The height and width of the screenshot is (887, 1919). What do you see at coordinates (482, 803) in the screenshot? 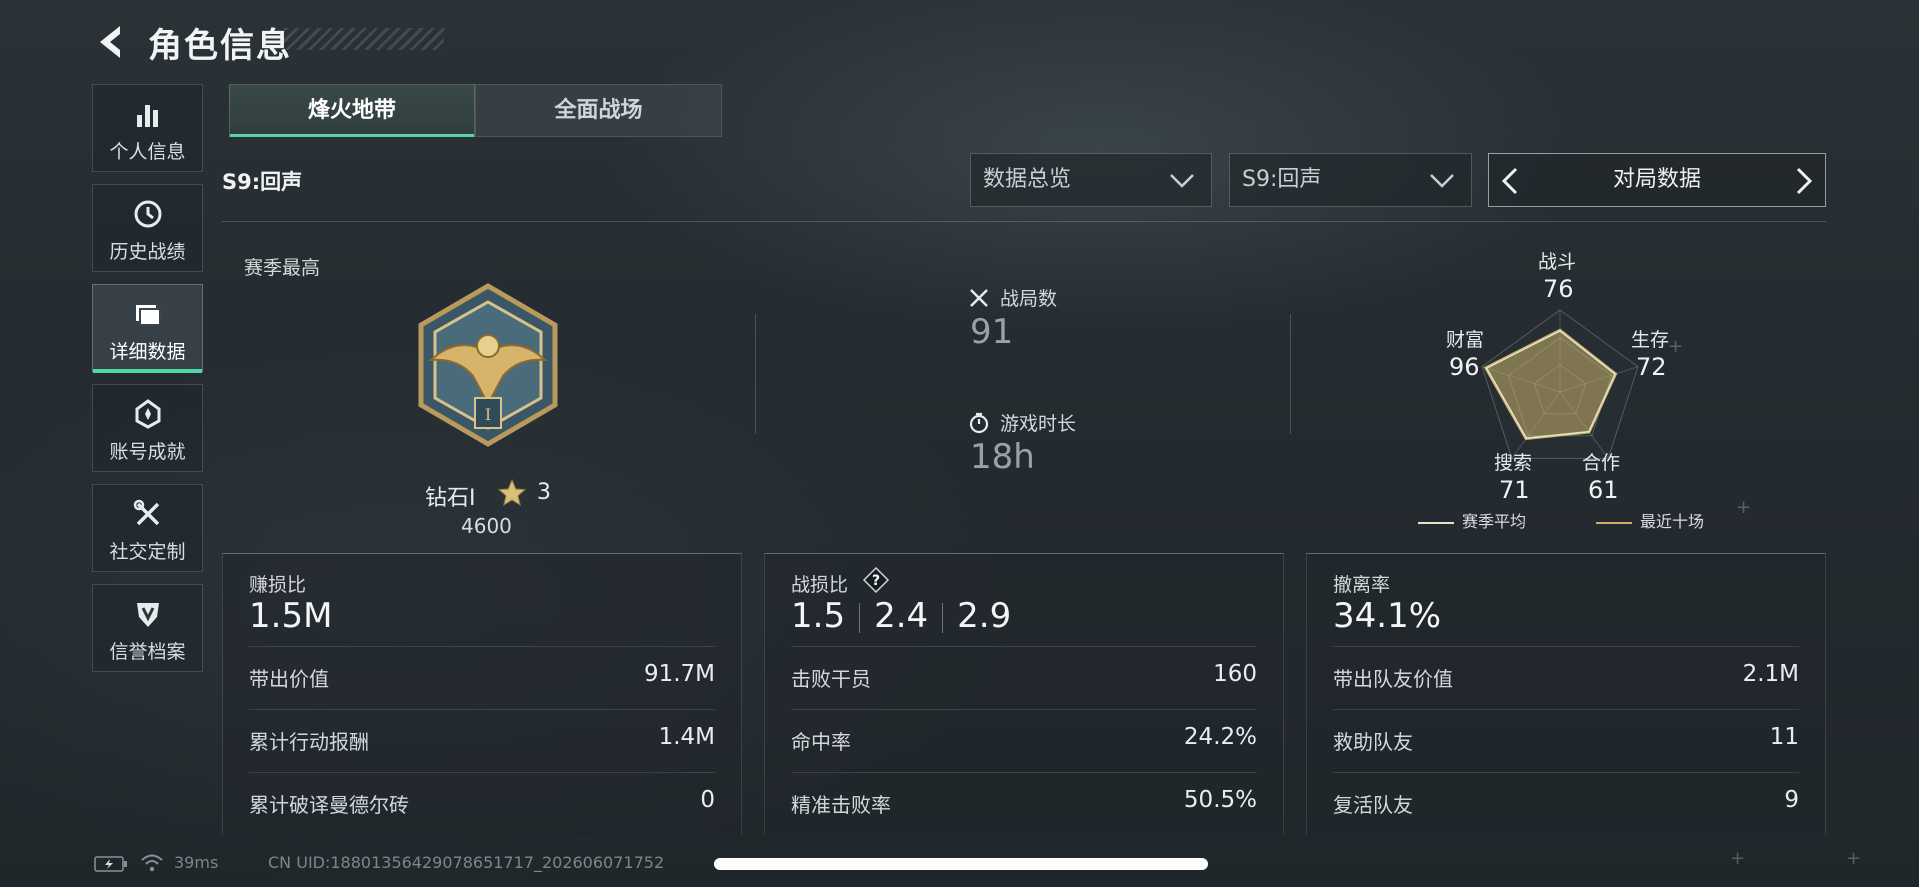
I see `card-row: 累计破译曼德尔砖 0` at bounding box center [482, 803].